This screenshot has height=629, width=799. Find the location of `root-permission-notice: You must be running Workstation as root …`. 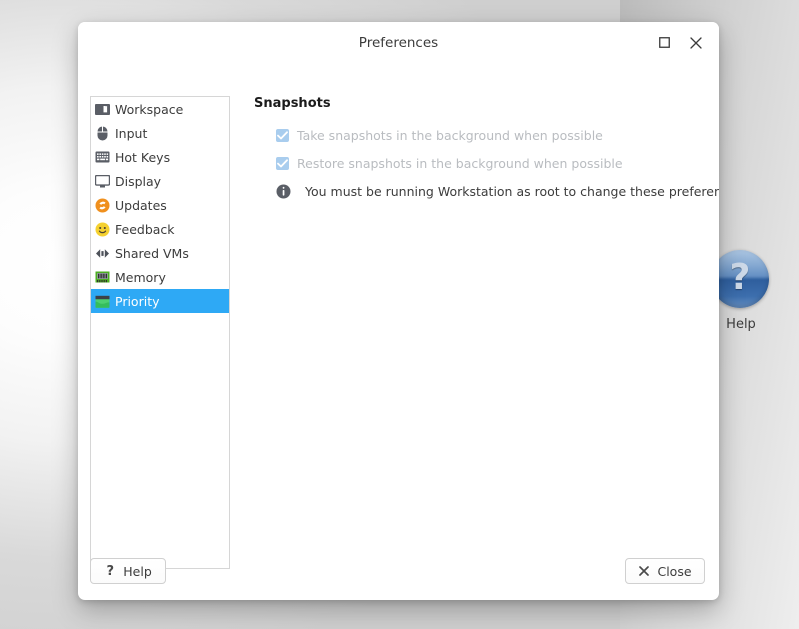

root-permission-notice: You must be running Workstation as root … is located at coordinates (497, 191).